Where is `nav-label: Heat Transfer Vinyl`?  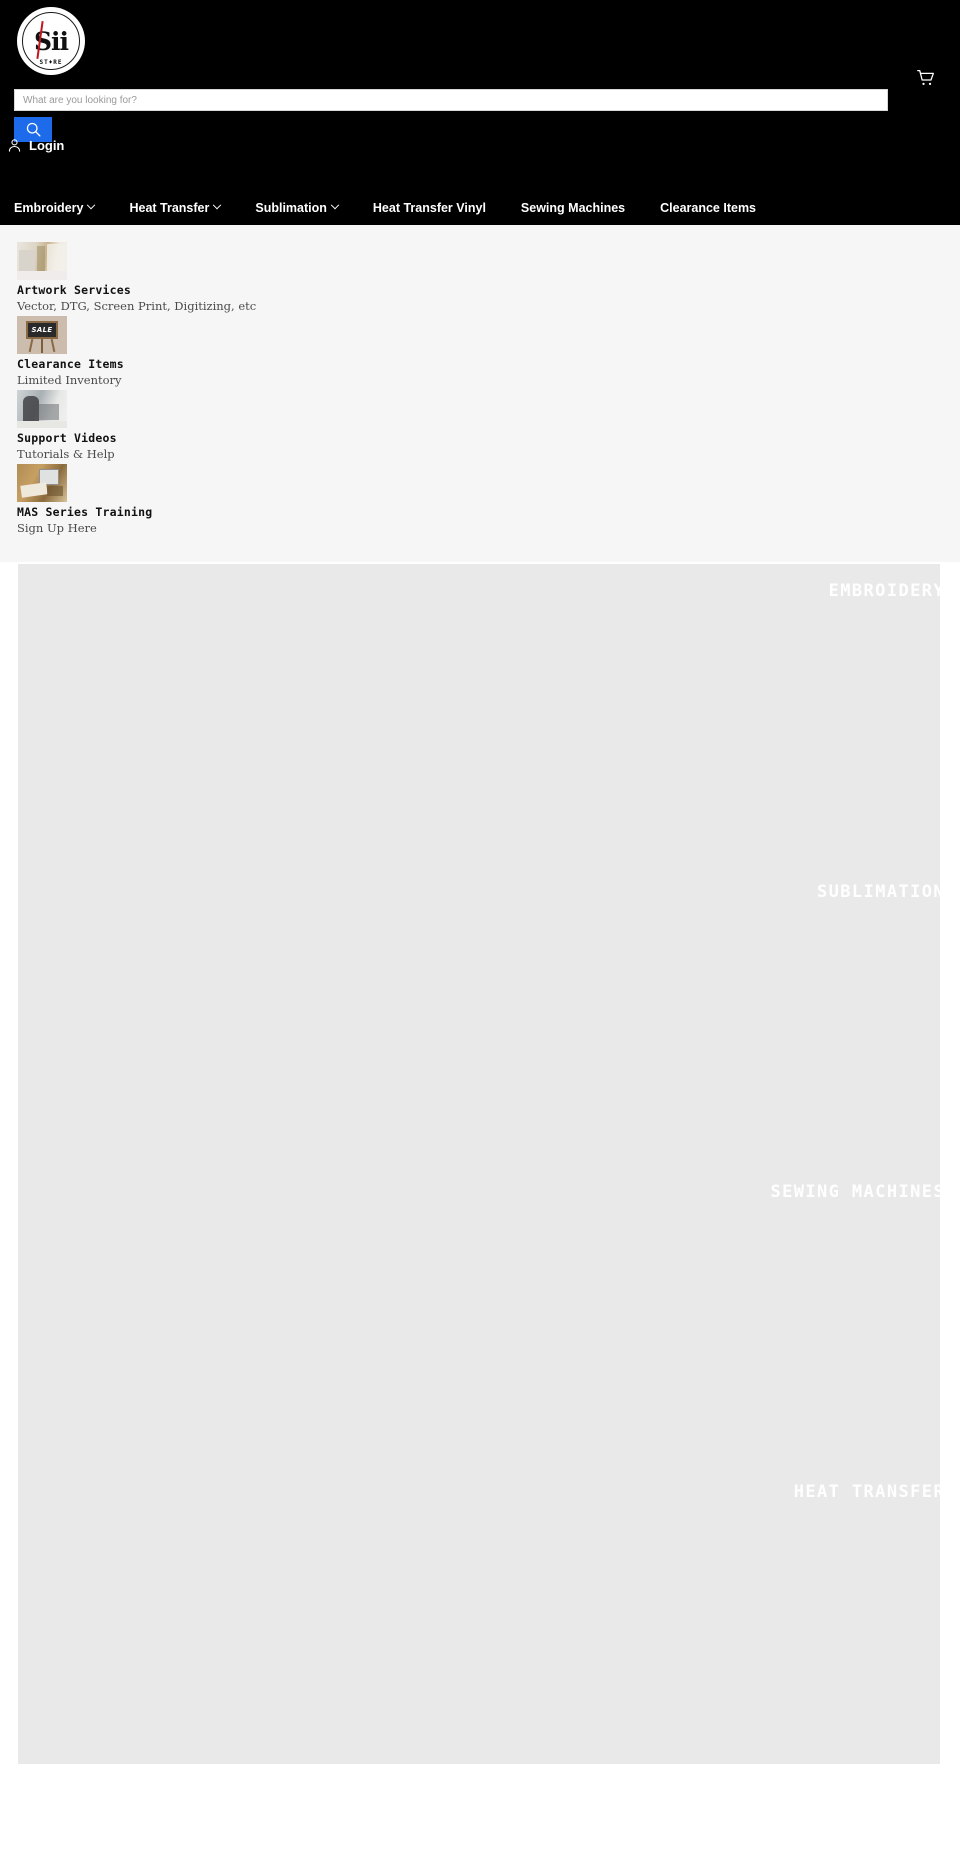
nav-label: Heat Transfer Vinyl is located at coordinates (429, 207).